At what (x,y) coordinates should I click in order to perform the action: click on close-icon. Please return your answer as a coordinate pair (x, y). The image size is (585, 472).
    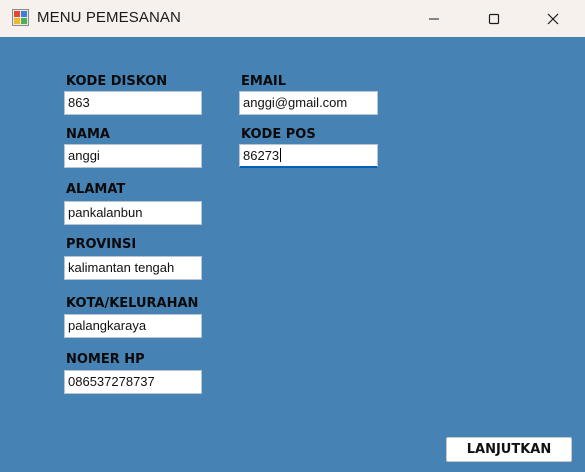
    Looking at the image, I should click on (553, 18).